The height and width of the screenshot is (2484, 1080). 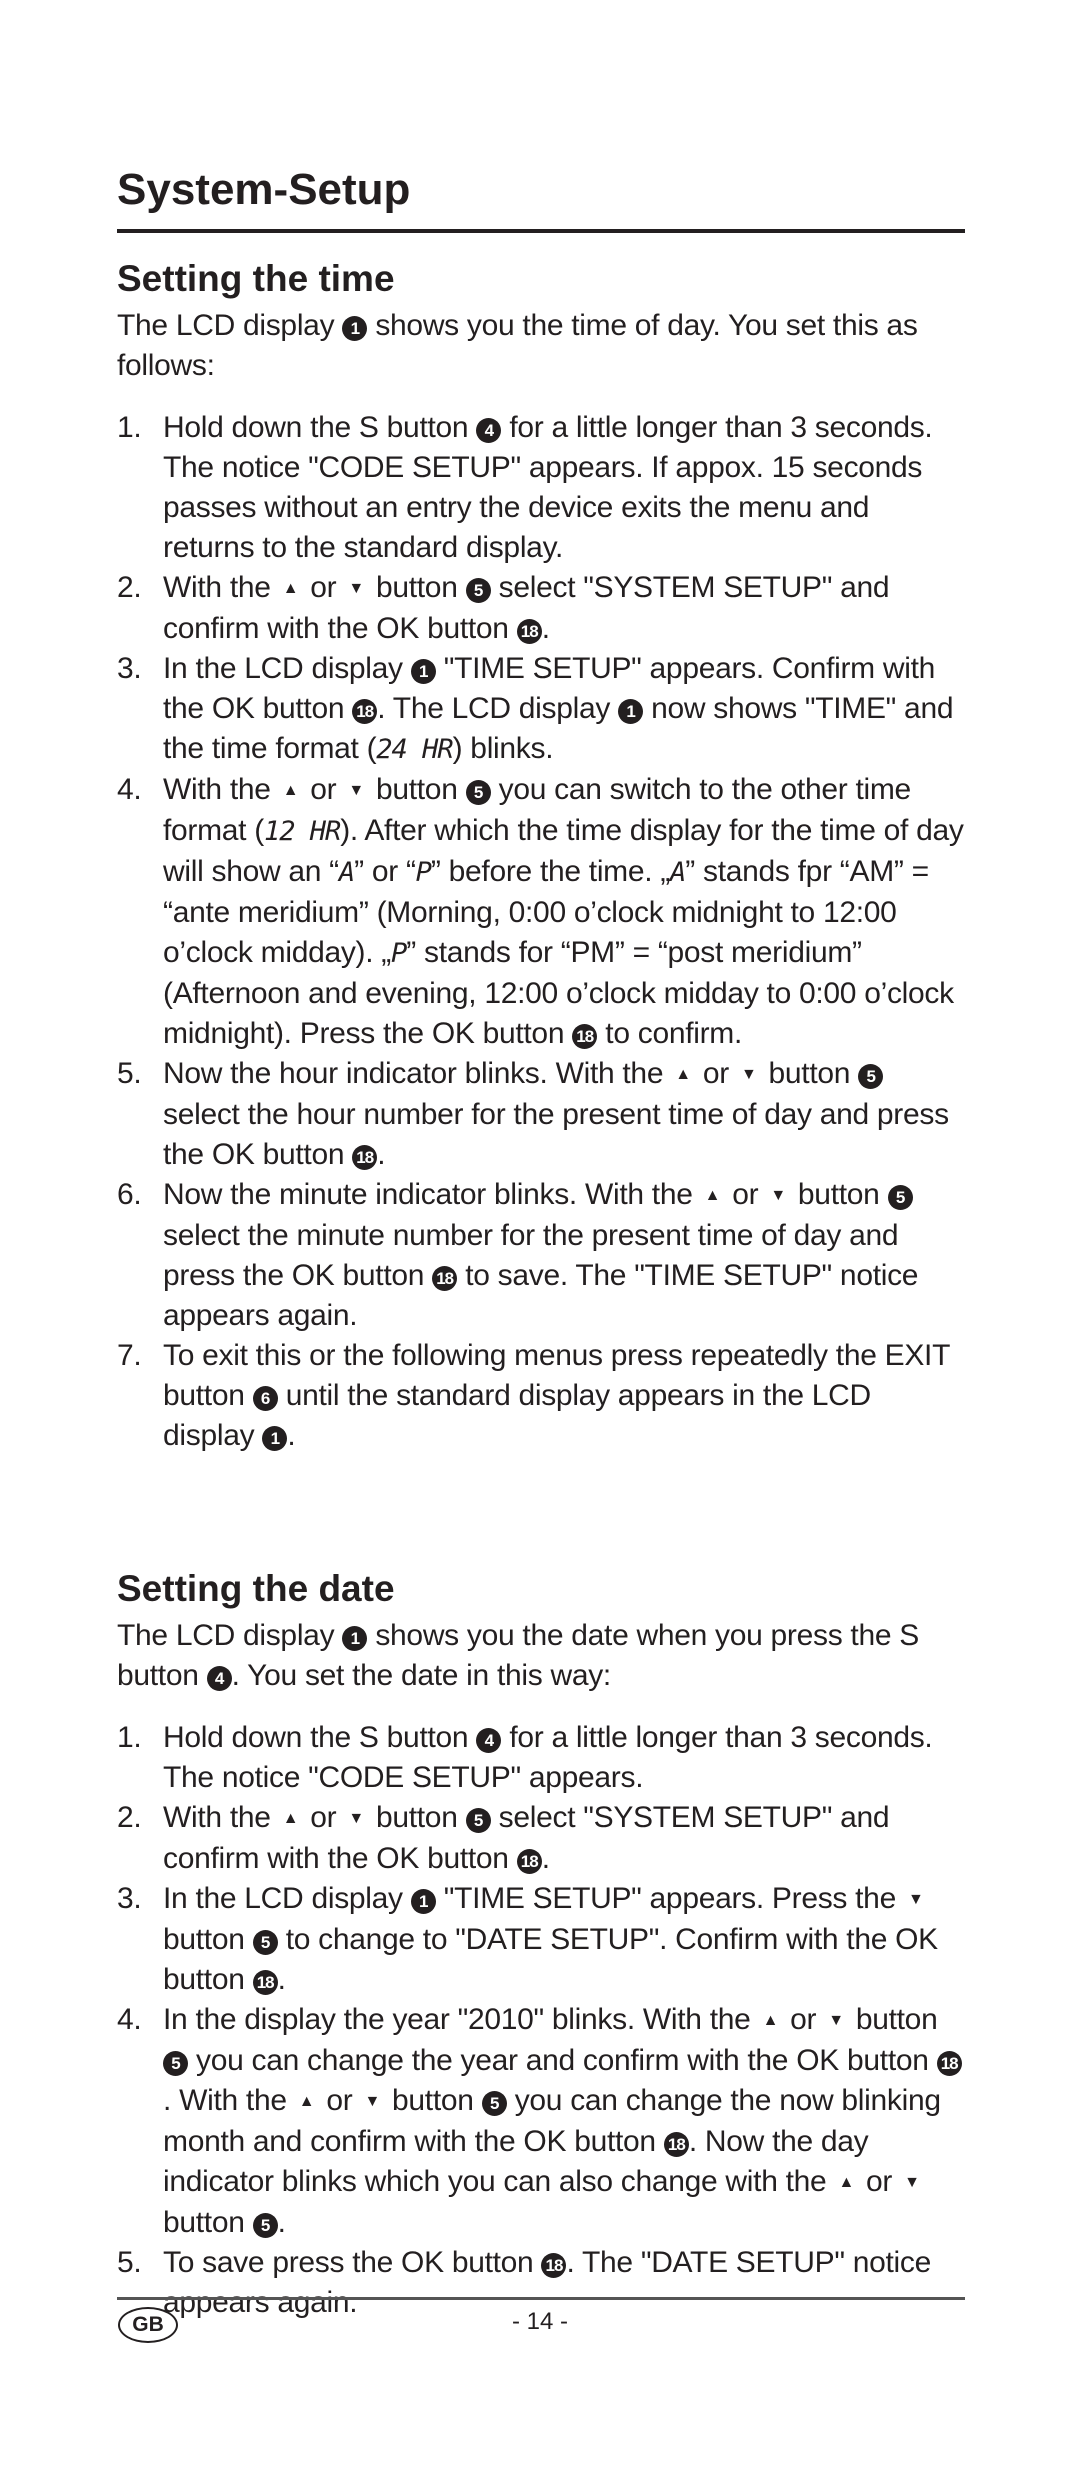 What do you see at coordinates (678, 872) in the screenshot?
I see `lcd-segment-text: A` at bounding box center [678, 872].